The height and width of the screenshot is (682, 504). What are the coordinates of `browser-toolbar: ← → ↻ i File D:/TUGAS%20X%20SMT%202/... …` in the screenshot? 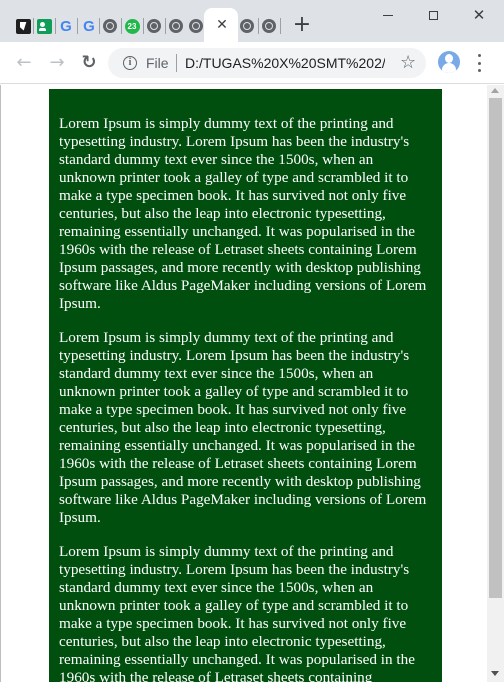 It's located at (252, 63).